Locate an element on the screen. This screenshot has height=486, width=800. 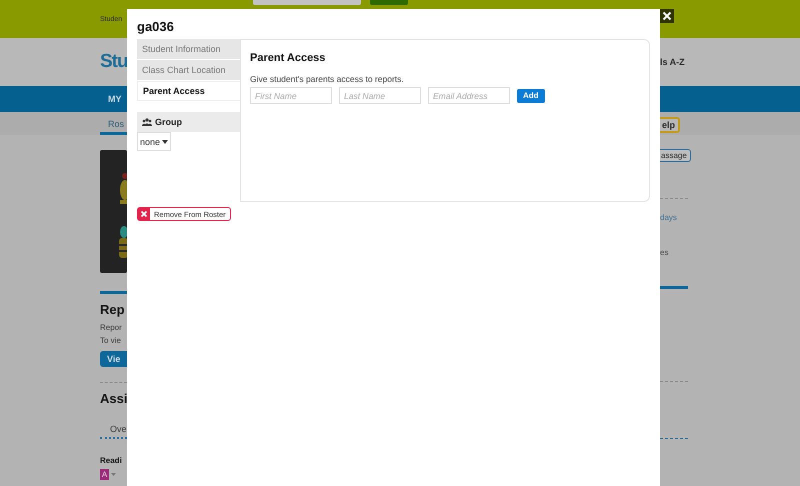
group-label: Group is located at coordinates (168, 122).